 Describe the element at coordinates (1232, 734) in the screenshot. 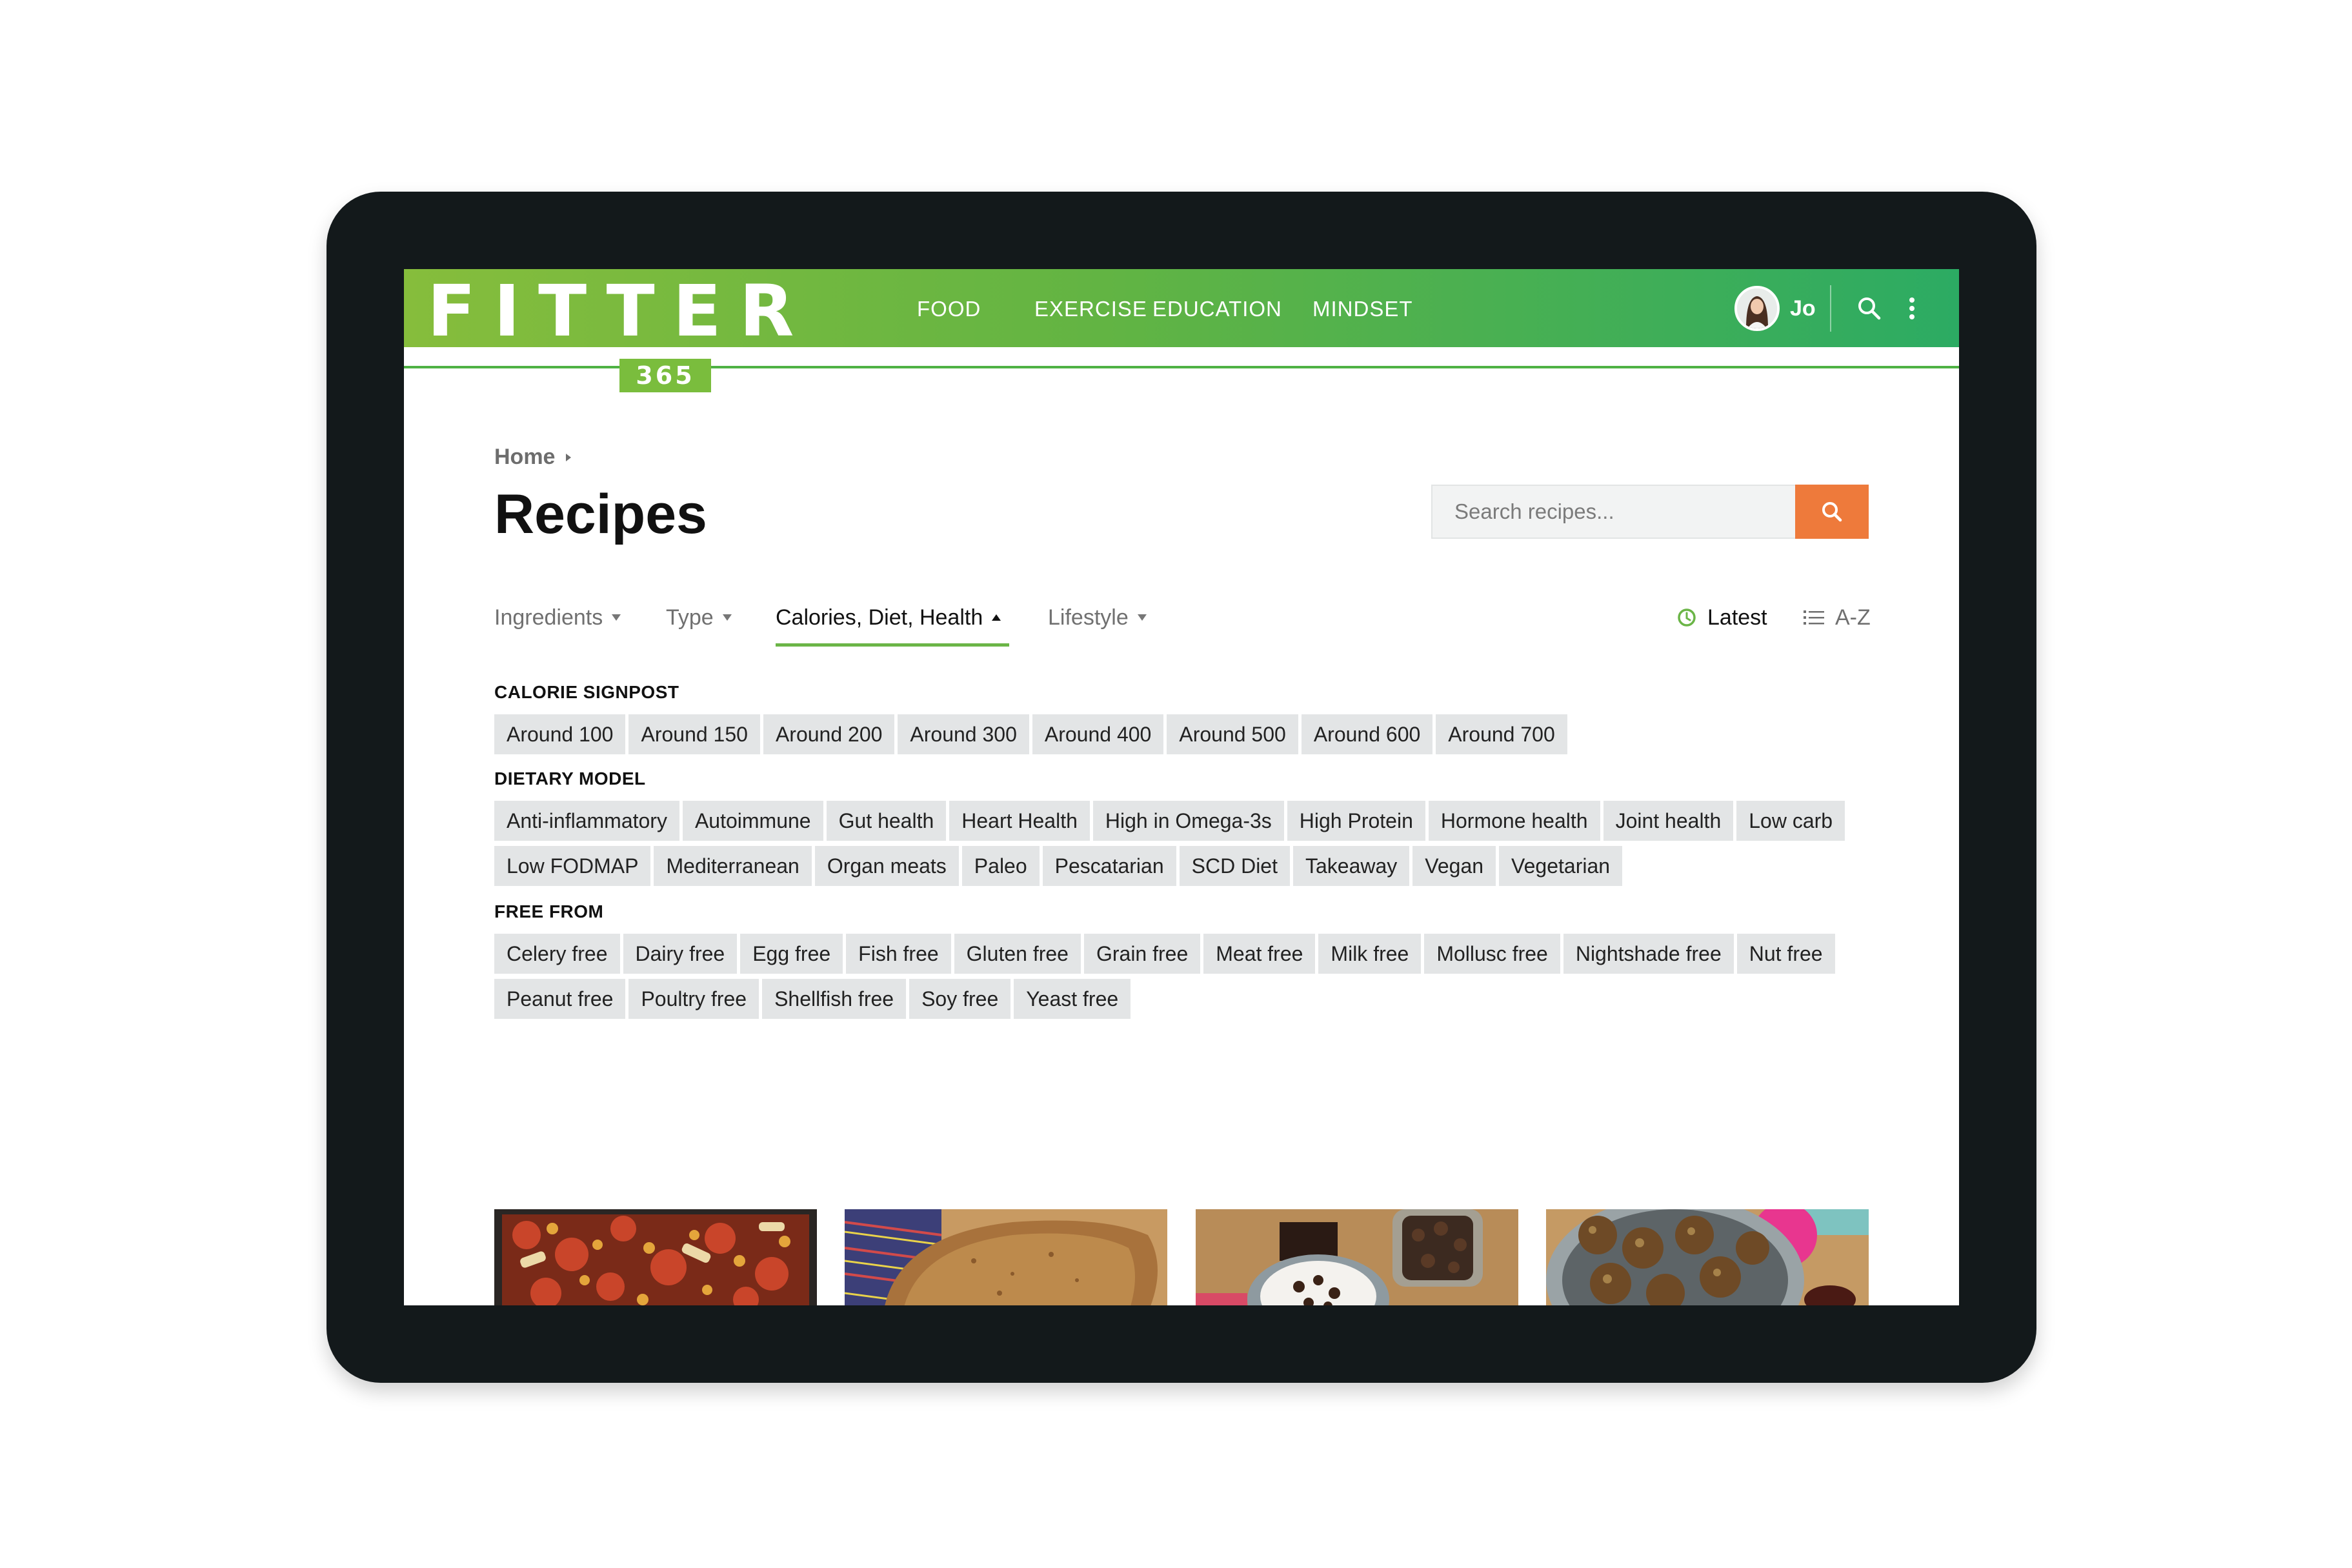

I see `tag-around-500: Around 500` at that location.